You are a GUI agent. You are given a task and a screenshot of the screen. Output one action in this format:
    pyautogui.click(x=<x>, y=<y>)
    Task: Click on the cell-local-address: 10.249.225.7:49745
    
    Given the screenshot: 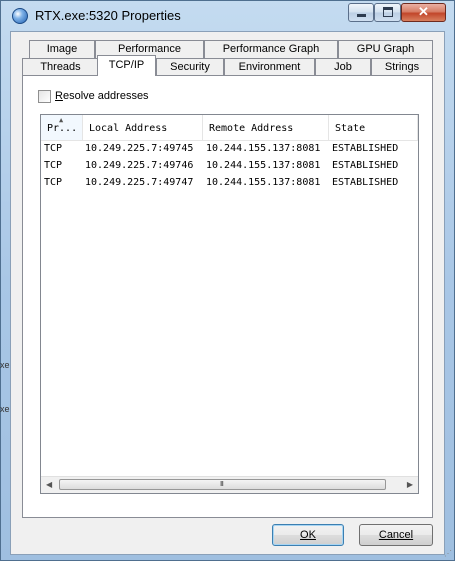 What is the action you would take?
    pyautogui.click(x=139, y=148)
    